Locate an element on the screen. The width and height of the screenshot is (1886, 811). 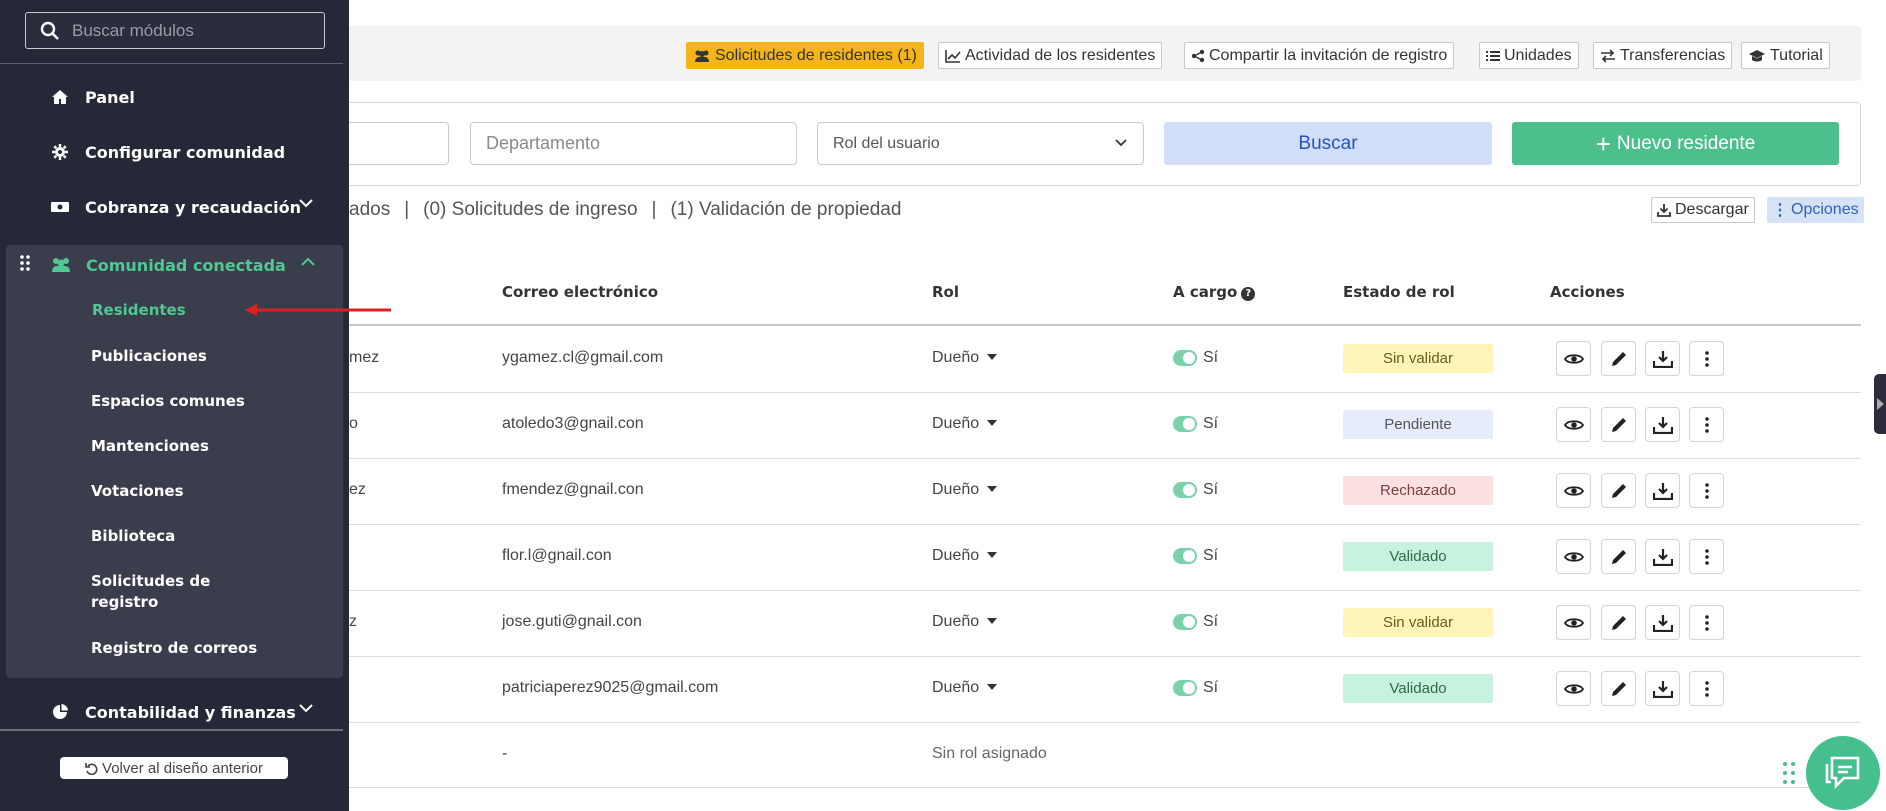
sidebar-subitem-common-spaces: Espacios comunes is located at coordinates (191, 401).